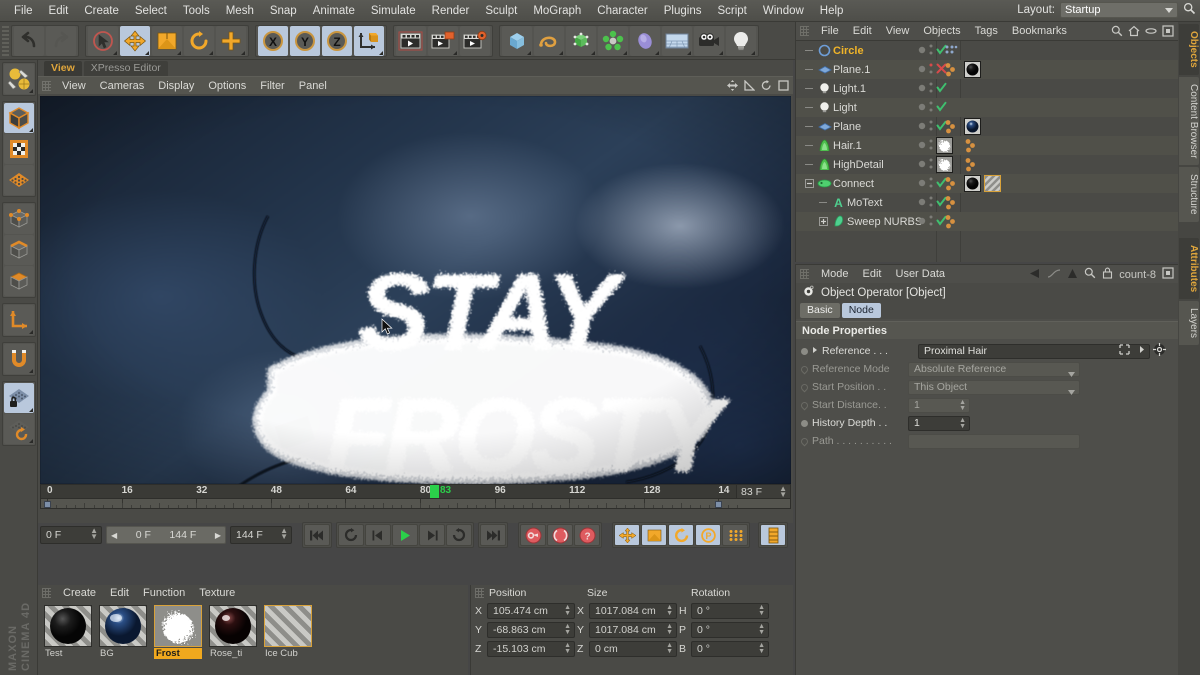 This screenshot has height=675, width=1200. I want to click on coord-position-field: 105.474 cm ▲ ▼, so click(531, 610).